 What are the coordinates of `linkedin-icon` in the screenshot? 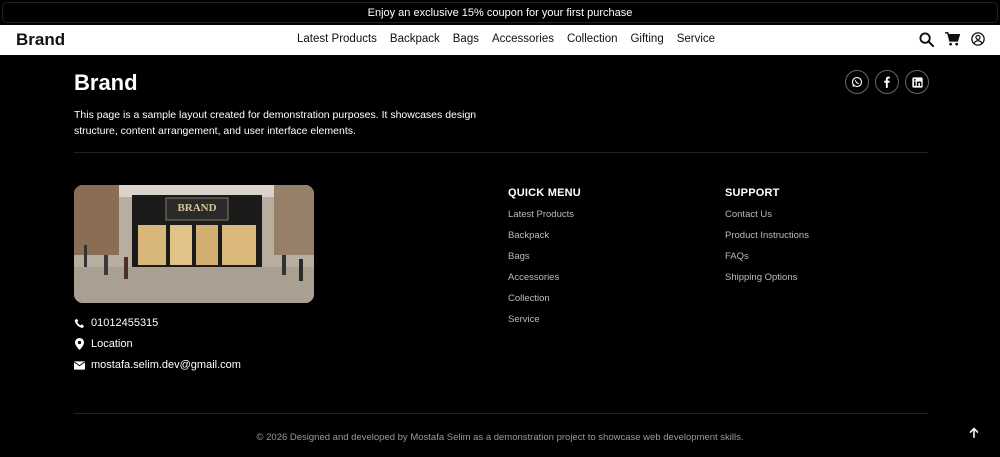 It's located at (917, 82).